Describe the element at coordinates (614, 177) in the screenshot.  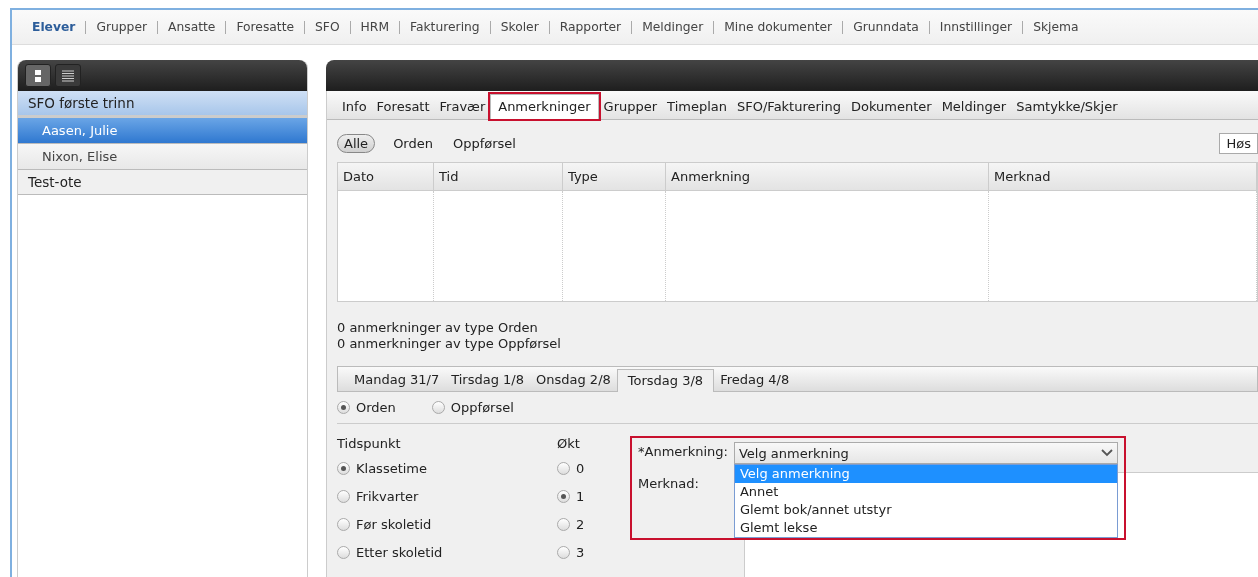
I see `column-header: Type` at that location.